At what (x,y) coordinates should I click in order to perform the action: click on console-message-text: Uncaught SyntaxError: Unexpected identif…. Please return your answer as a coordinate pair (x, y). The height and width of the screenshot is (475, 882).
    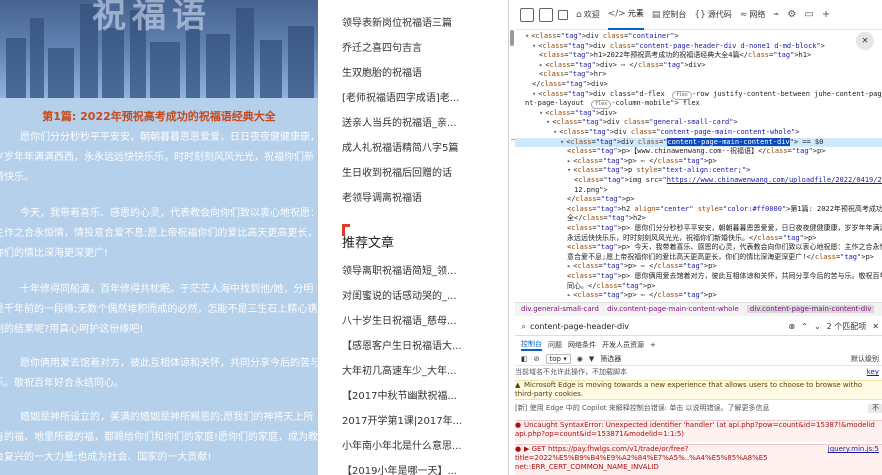
    Looking at the image, I should click on (695, 429).